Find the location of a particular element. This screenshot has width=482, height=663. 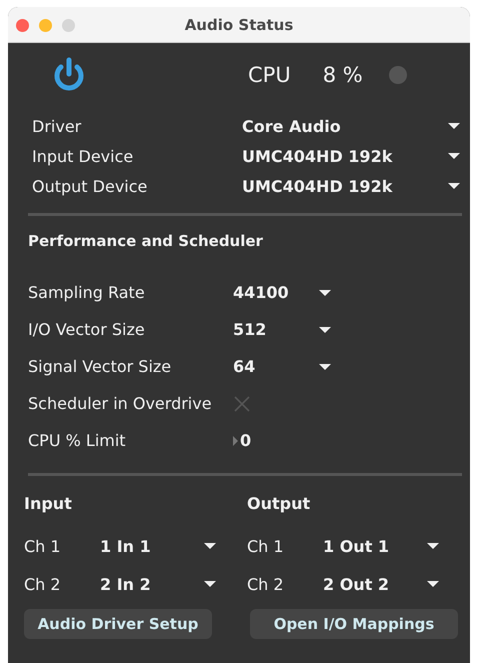

setting-dropdown: 512 is located at coordinates (282, 329).